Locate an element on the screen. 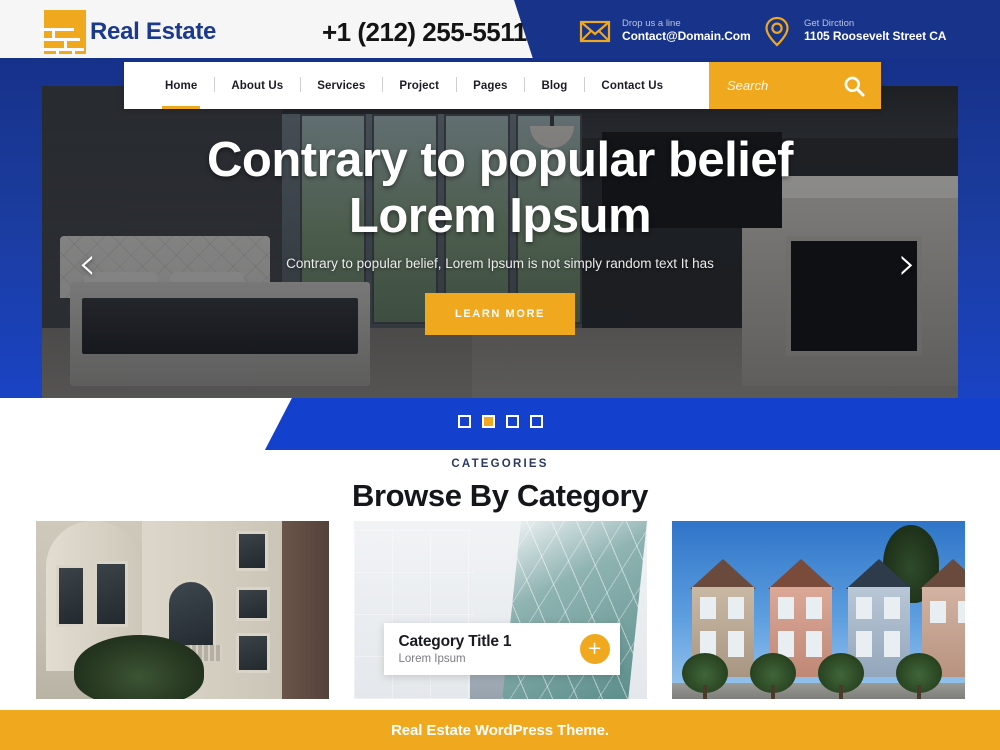 The width and height of the screenshot is (1000, 750). category-card: Category Title 1 Lorem Ipsum + is located at coordinates (500, 610).